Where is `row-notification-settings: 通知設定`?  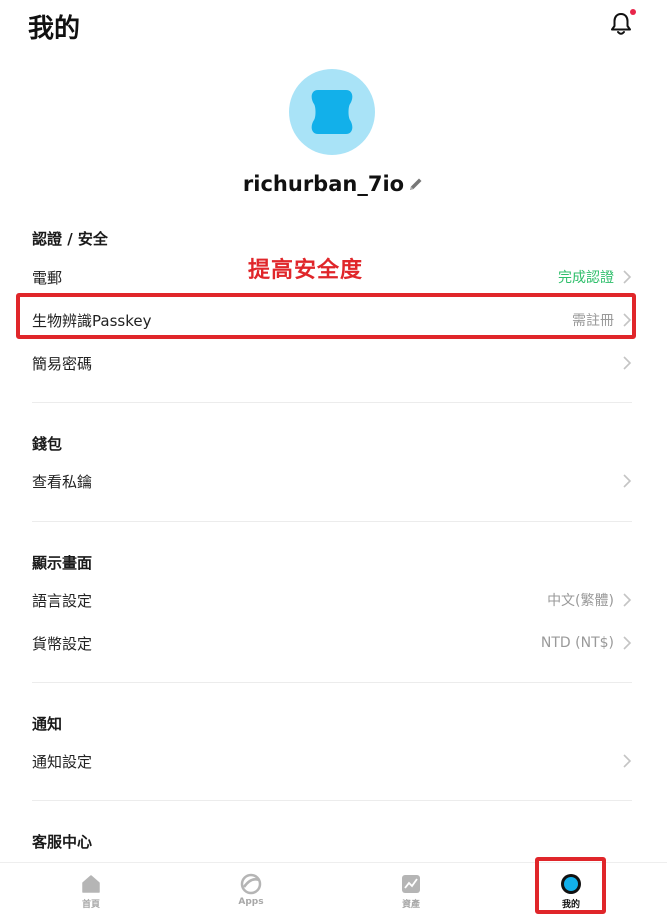
row-notification-settings: 通知設定 is located at coordinates (332, 761).